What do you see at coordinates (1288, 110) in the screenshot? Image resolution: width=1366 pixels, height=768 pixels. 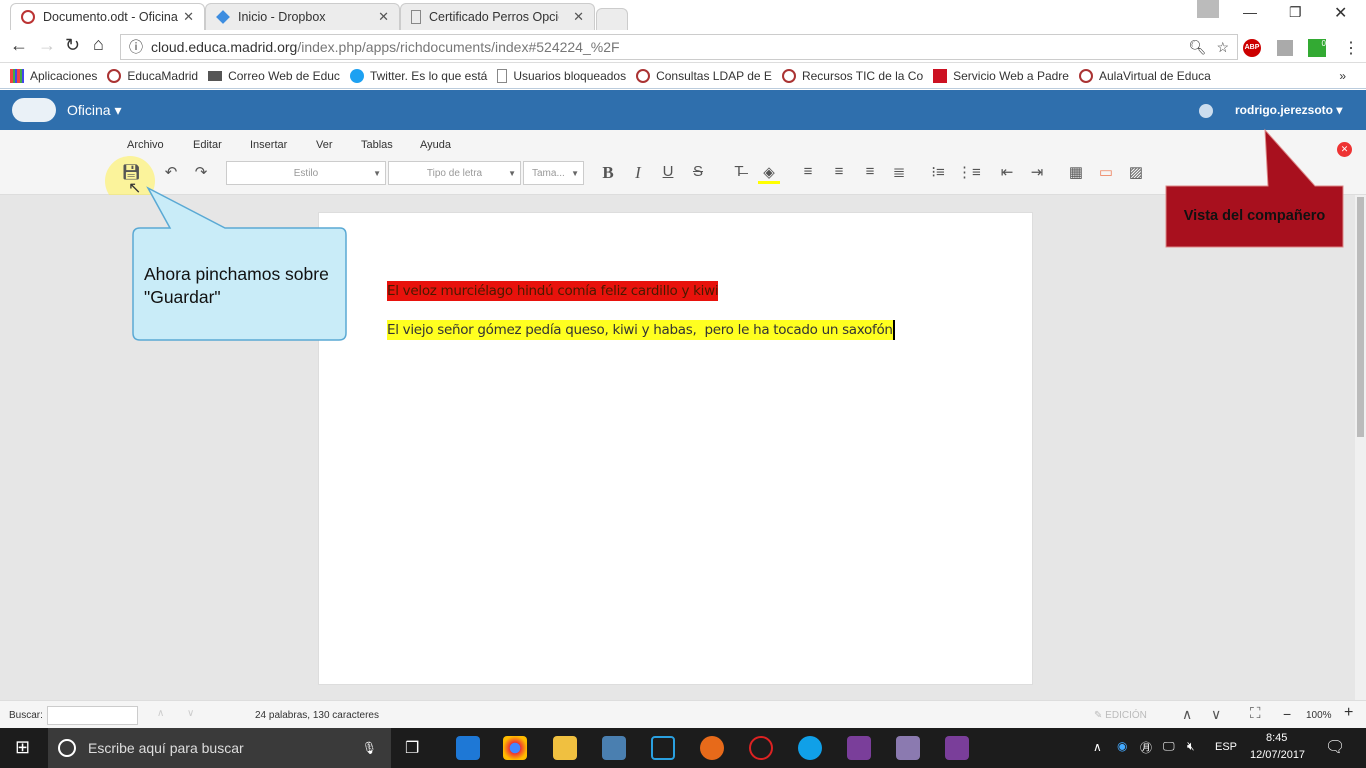 I see `user-menu: rodrigo.jerezsoto ▾` at bounding box center [1288, 110].